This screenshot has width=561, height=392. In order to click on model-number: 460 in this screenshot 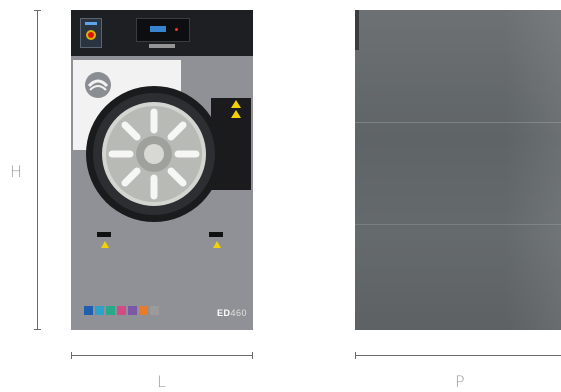, I will do `click(238, 313)`.